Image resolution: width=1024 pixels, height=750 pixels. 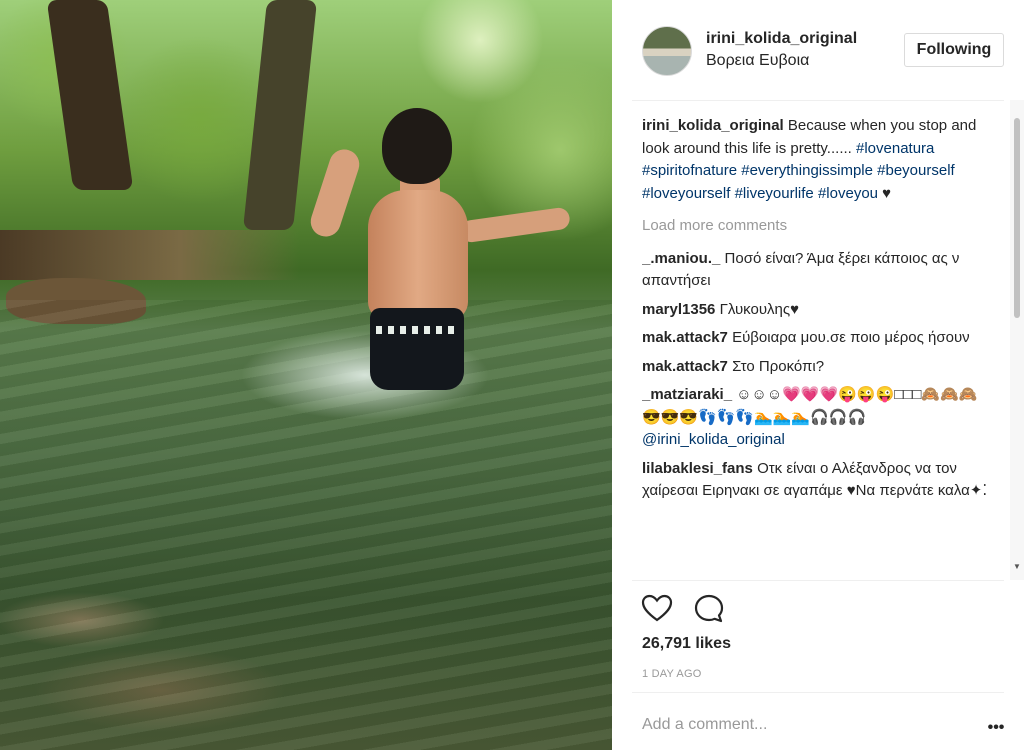 What do you see at coordinates (996, 728) in the screenshot?
I see `more-options-icon: •••` at bounding box center [996, 728].